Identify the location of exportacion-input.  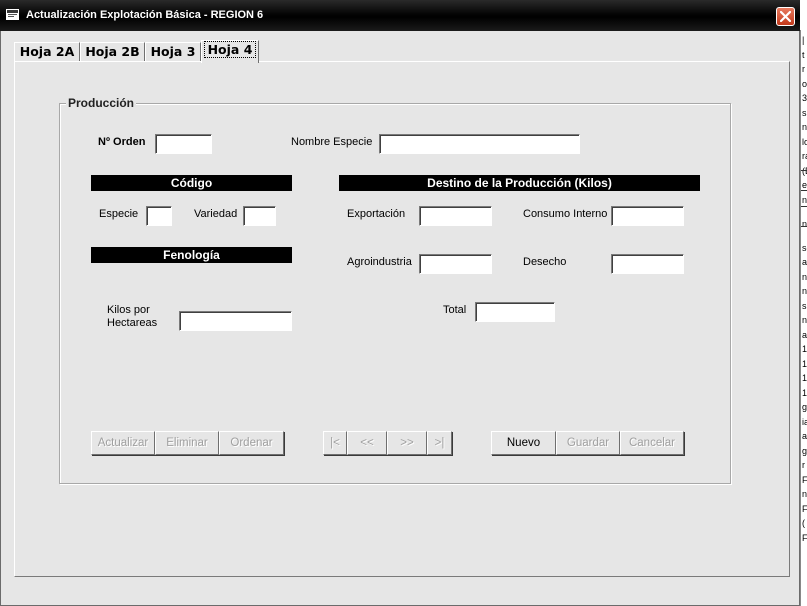
(455, 216).